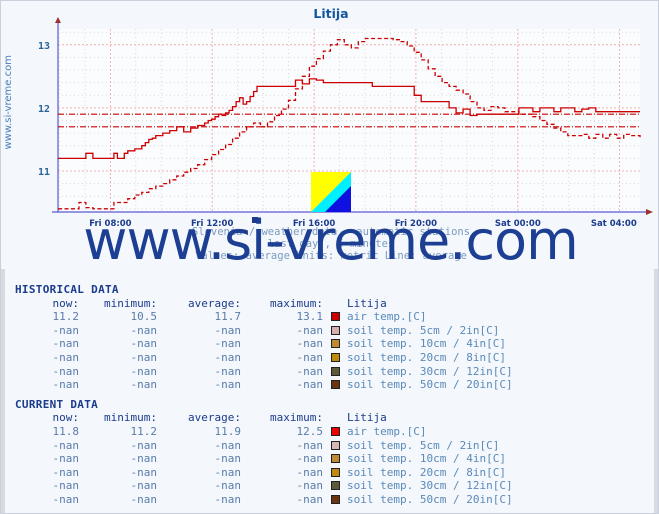  Describe the element at coordinates (331, 192) in the screenshot. I see `si-vreme-logo-icon` at that location.